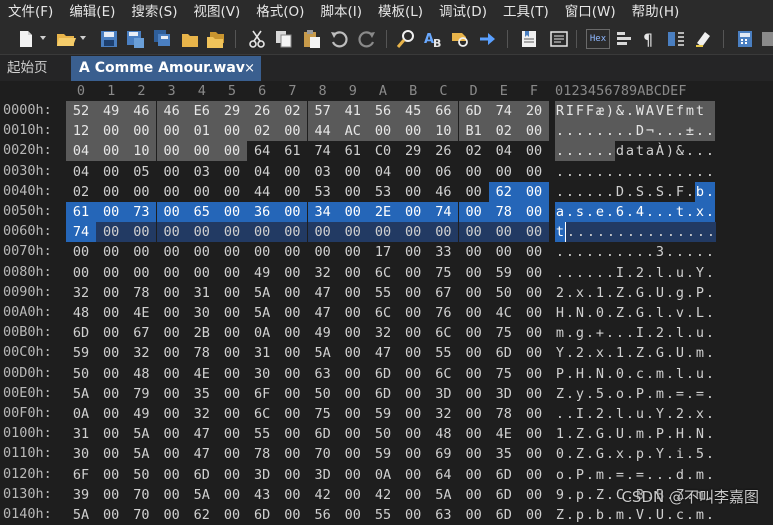  What do you see at coordinates (92, 12) in the screenshot?
I see `menu-item: 编辑(E)` at bounding box center [92, 12].